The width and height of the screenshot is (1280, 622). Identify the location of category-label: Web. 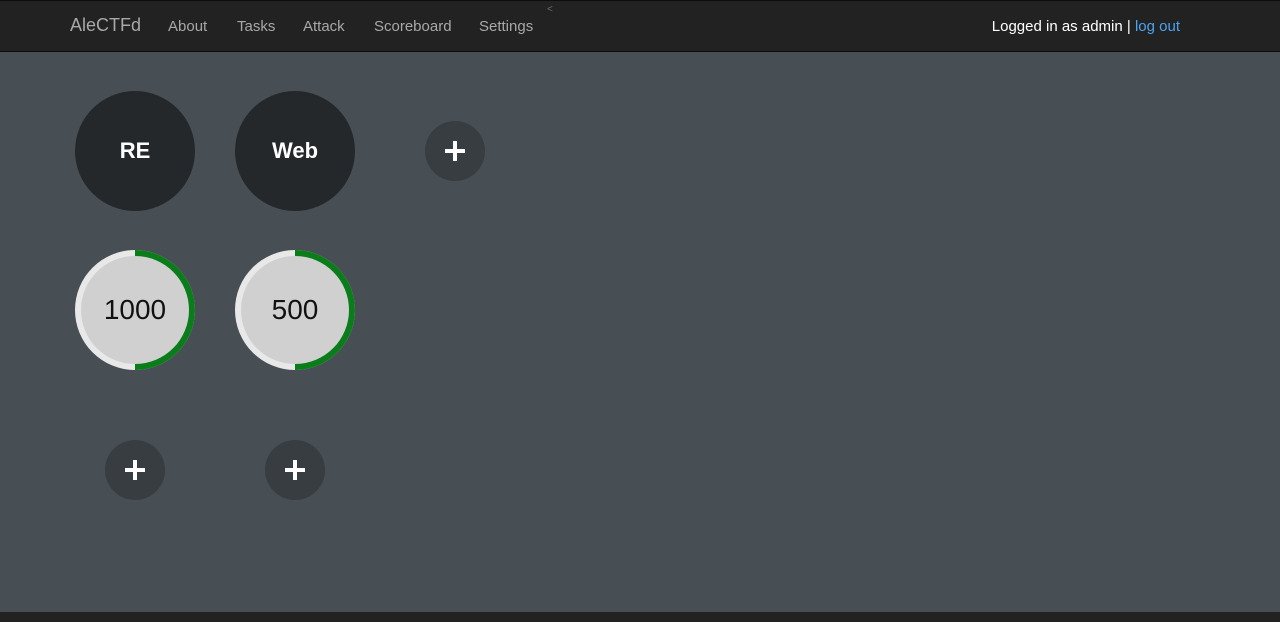
(295, 150).